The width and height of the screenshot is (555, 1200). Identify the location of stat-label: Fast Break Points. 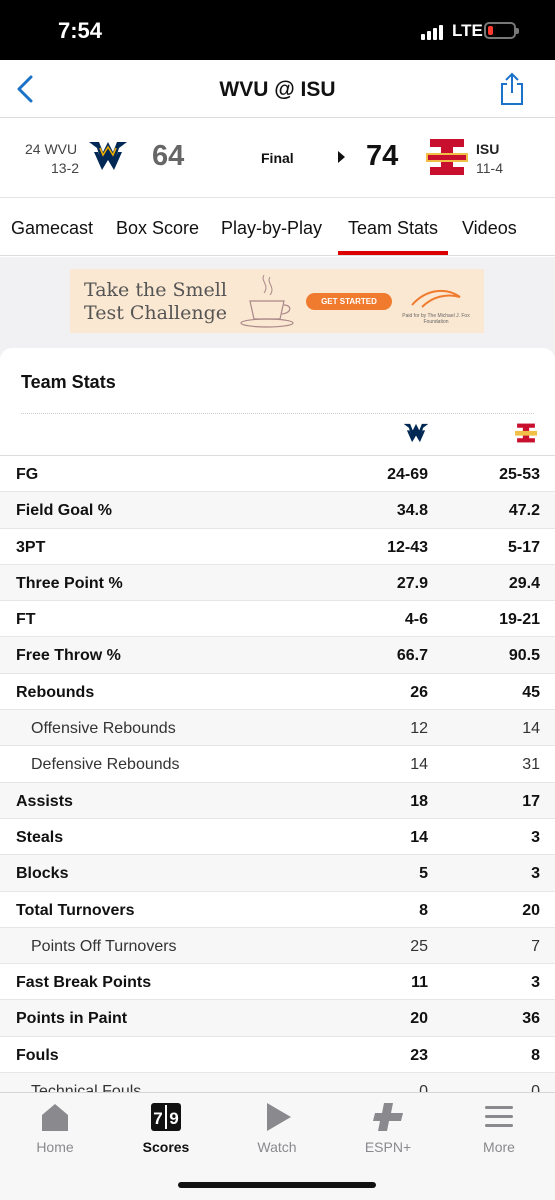
(84, 983).